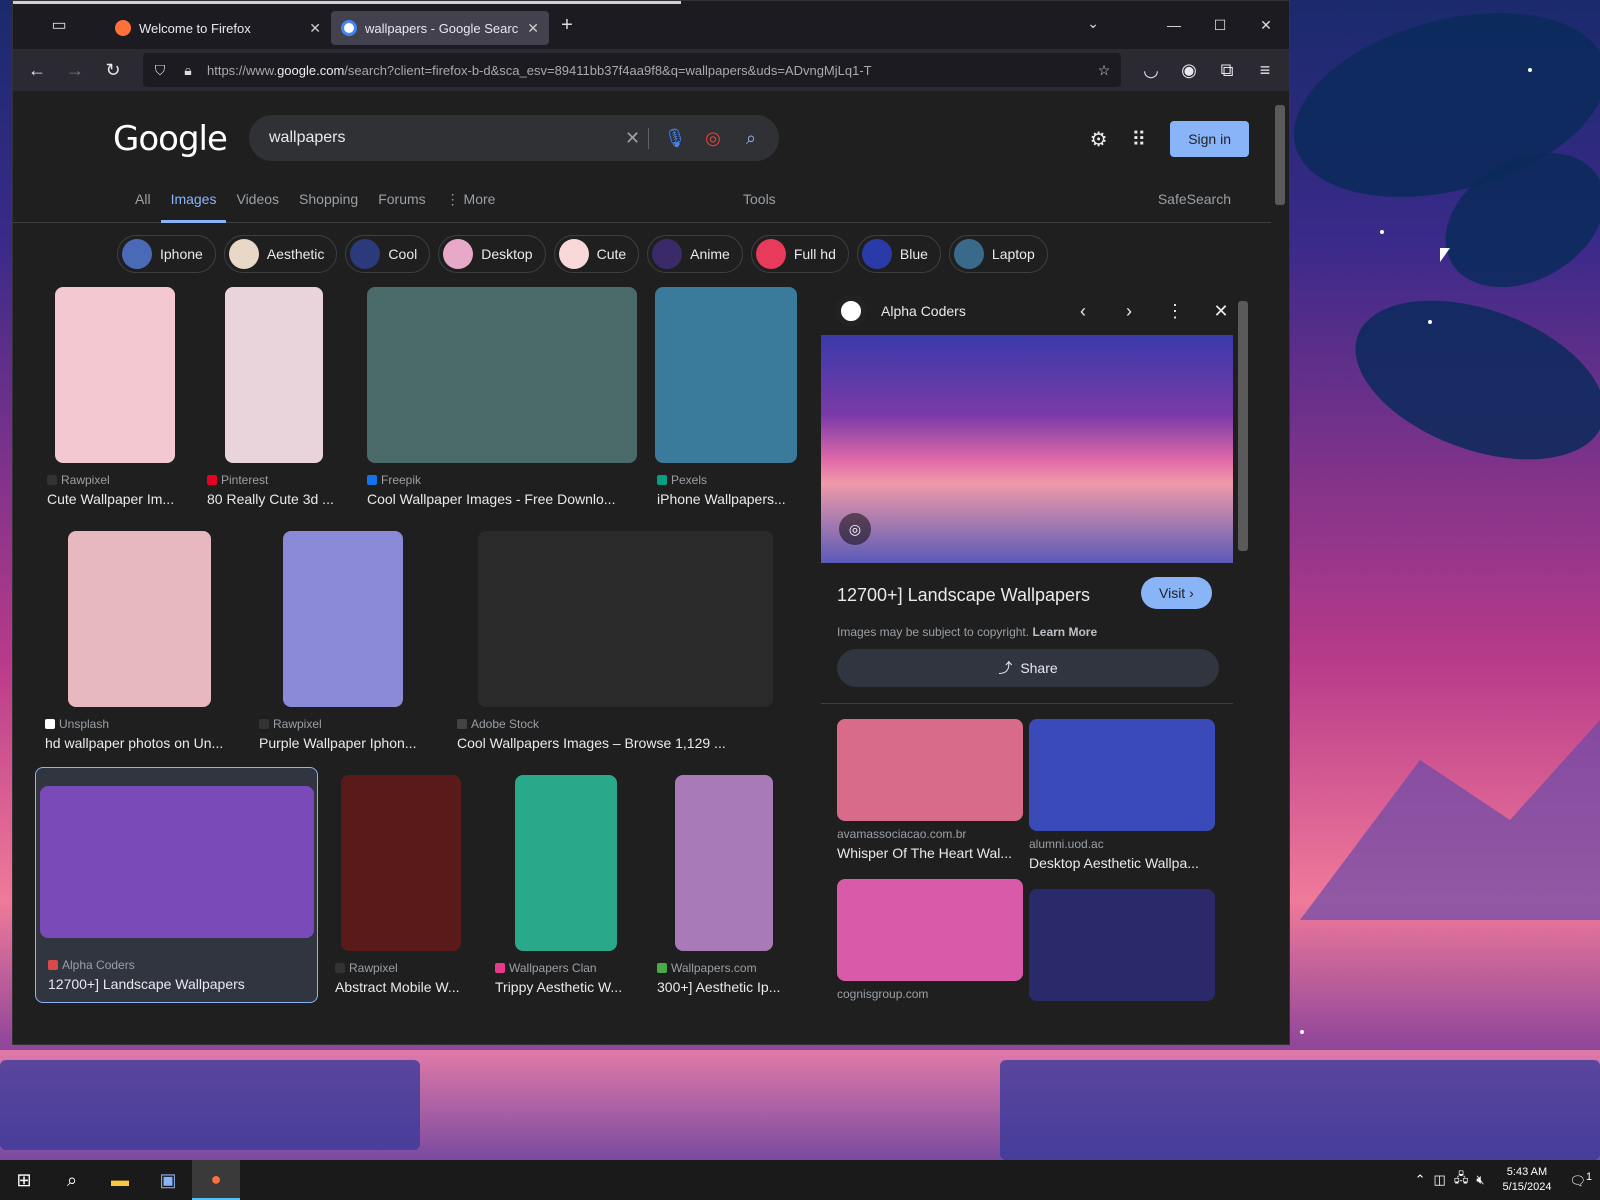  Describe the element at coordinates (143, 203) in the screenshot. I see `tab-all: All` at that location.